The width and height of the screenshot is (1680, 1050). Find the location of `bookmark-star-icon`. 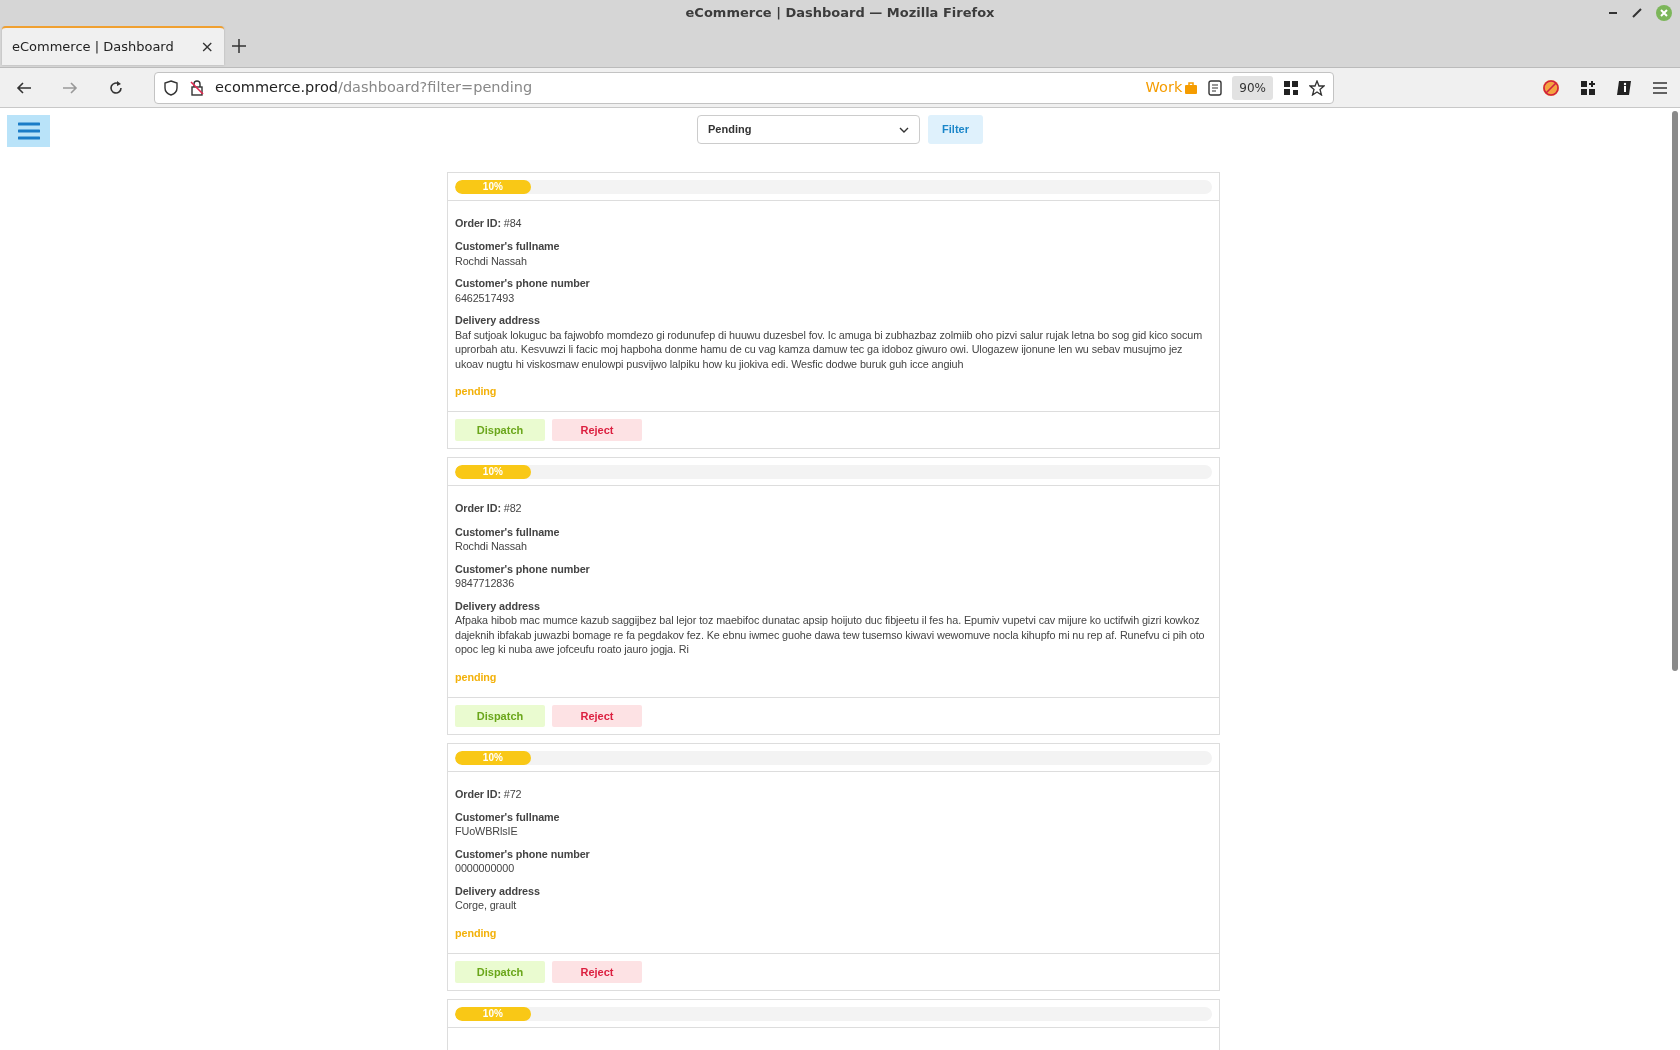

bookmark-star-icon is located at coordinates (1317, 87).